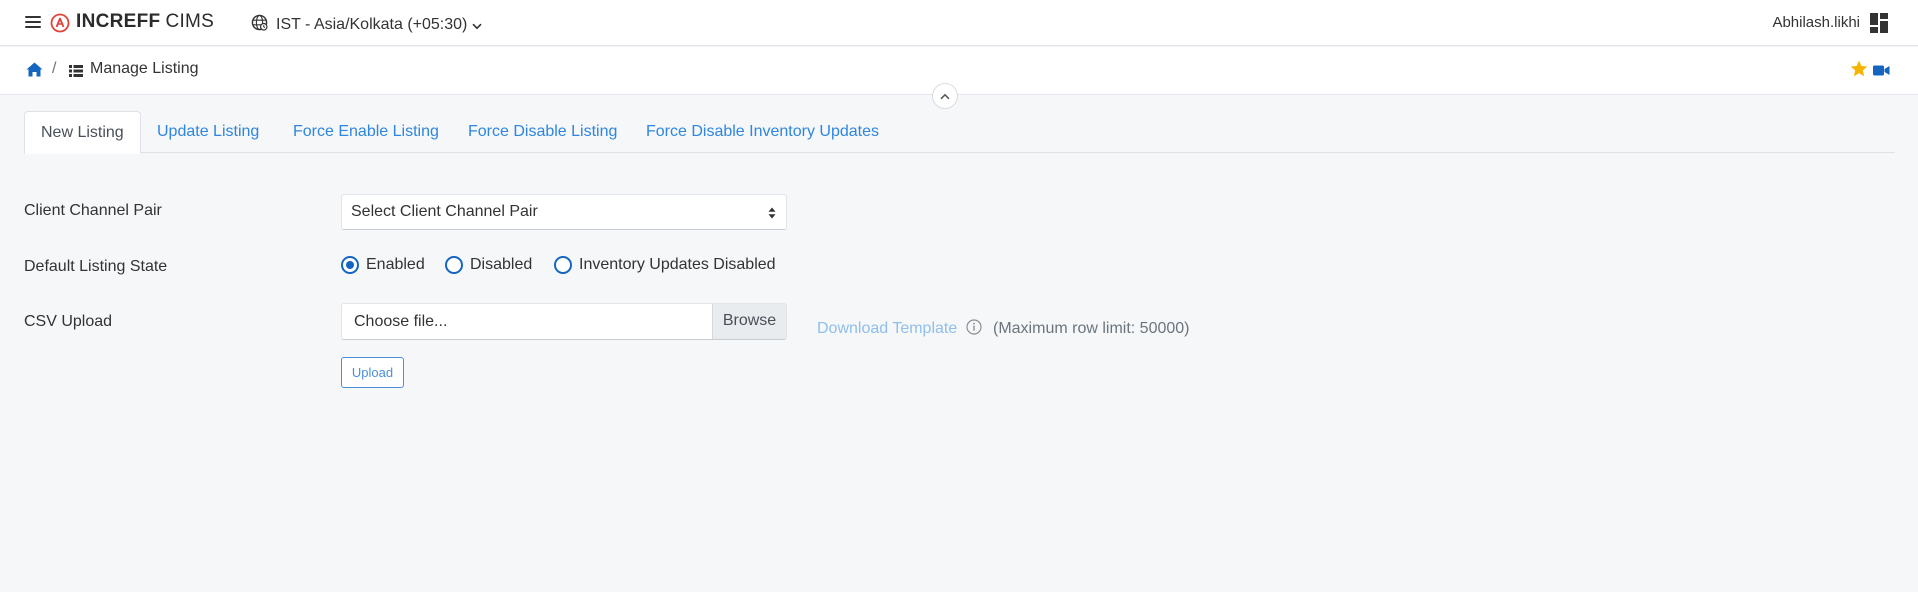 The height and width of the screenshot is (592, 1918). I want to click on client-channel-pair-select: Select Client Channel Pair, so click(564, 212).